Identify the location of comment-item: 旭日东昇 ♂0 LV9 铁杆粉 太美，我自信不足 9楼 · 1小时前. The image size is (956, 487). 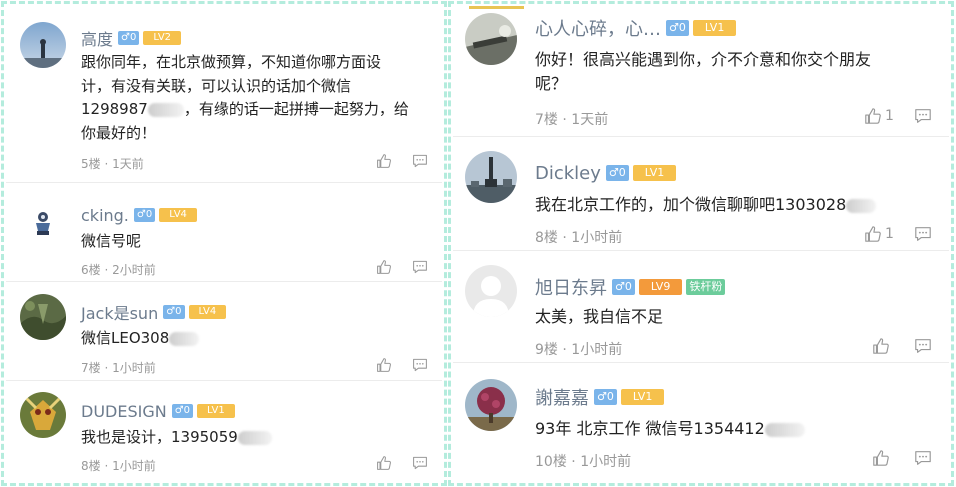
(701, 307).